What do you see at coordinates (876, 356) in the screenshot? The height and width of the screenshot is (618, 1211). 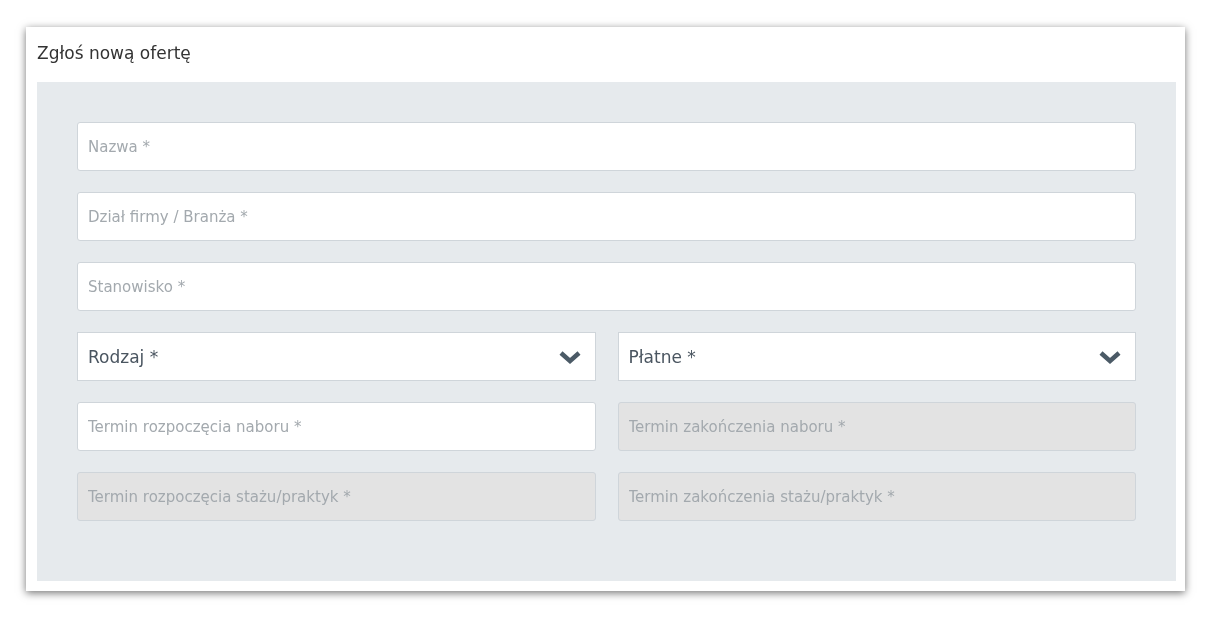 I see `select-dropdown: Płatne *` at bounding box center [876, 356].